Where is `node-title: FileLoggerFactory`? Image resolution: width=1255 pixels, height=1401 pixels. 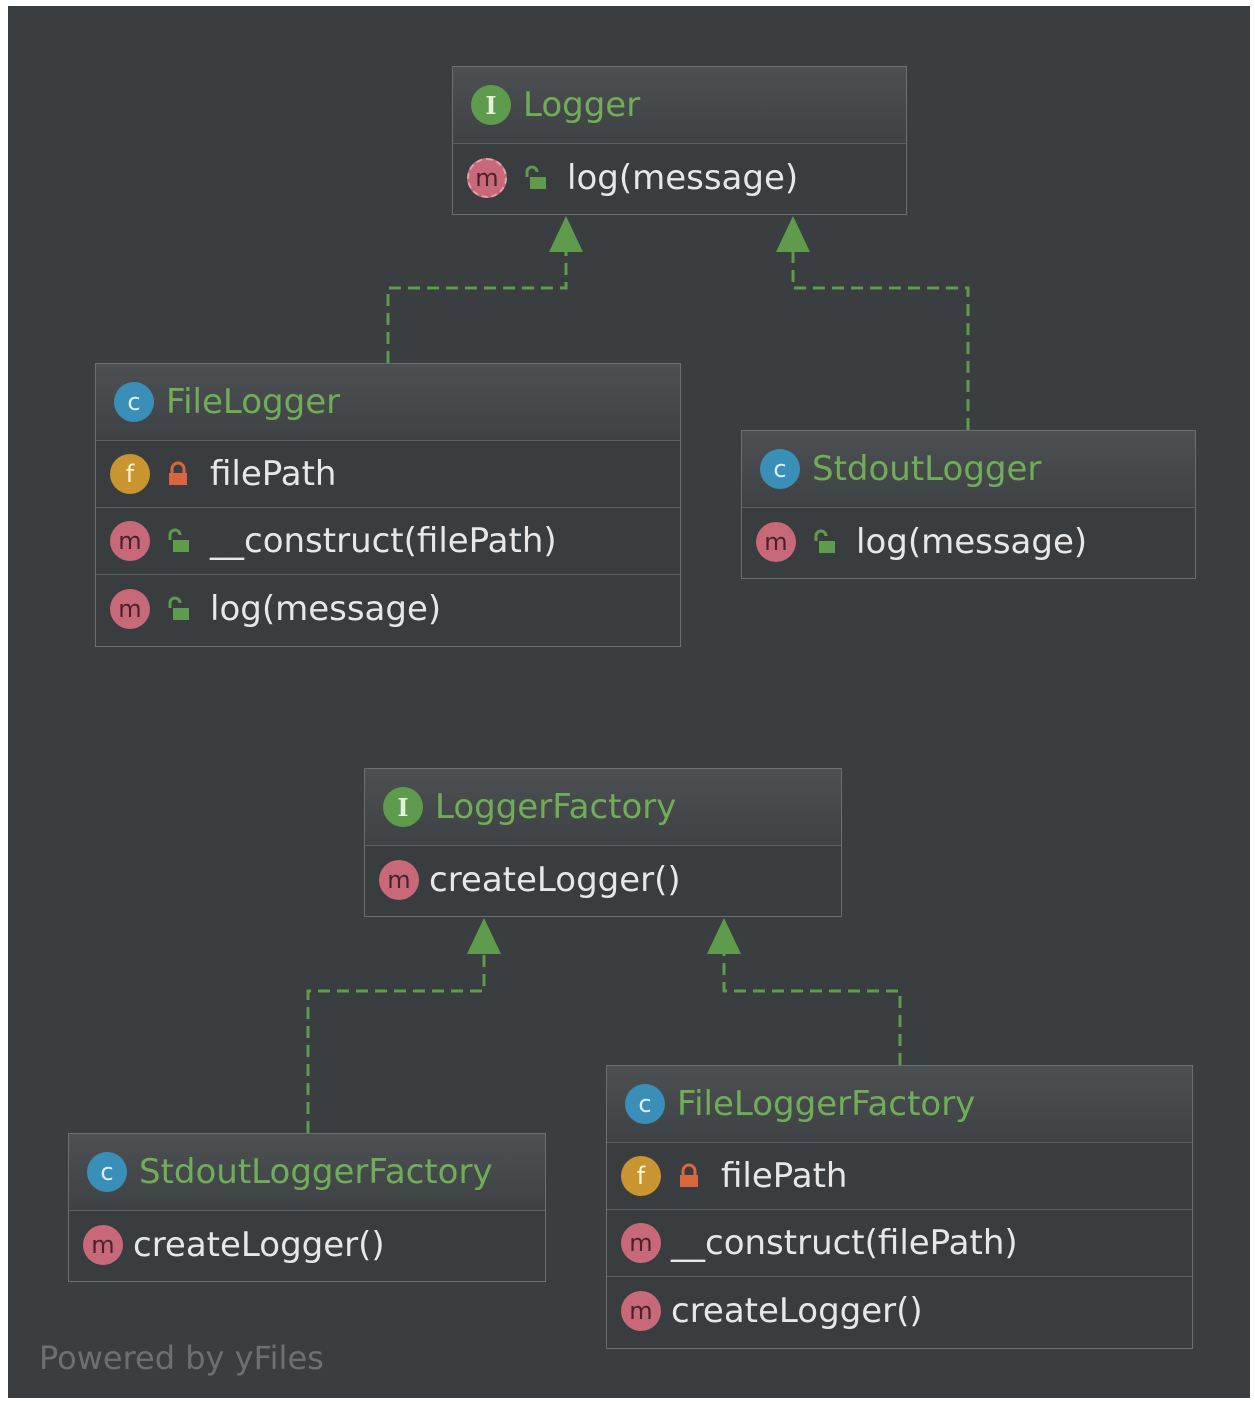 node-title: FileLoggerFactory is located at coordinates (826, 1104).